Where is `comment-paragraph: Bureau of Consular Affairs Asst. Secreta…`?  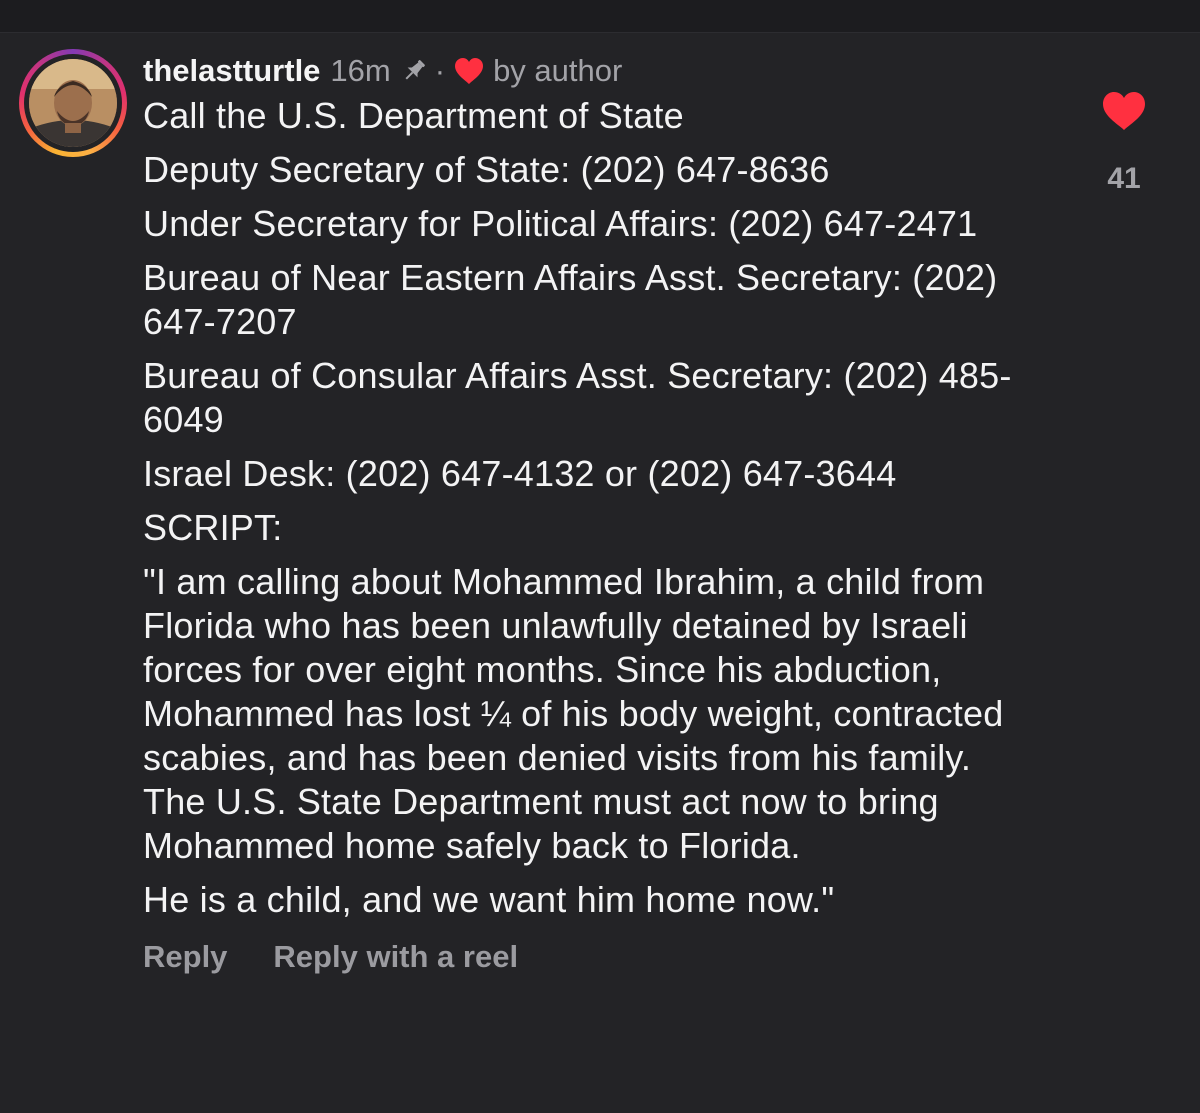
comment-paragraph: Bureau of Consular Affairs Asst. Secreta… is located at coordinates (577, 397).